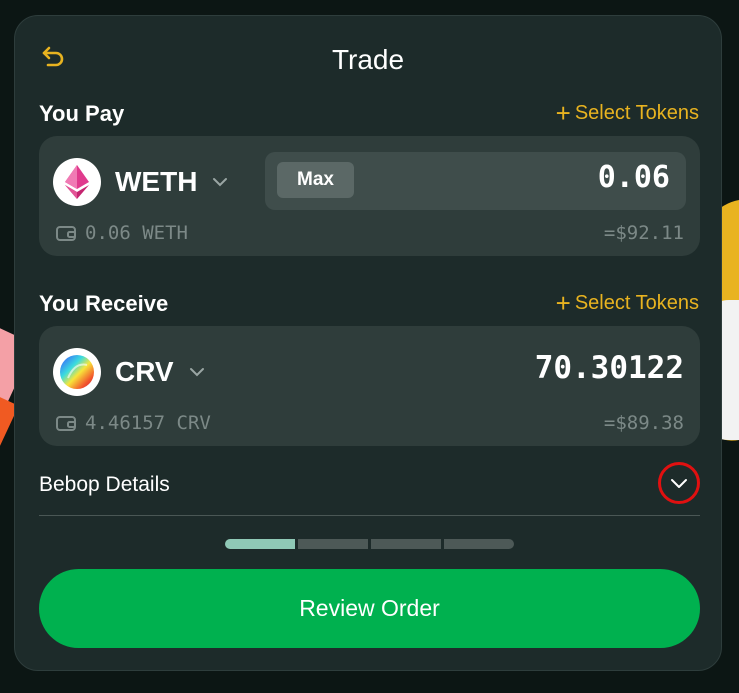  I want to click on weth-token-icon, so click(77, 182).